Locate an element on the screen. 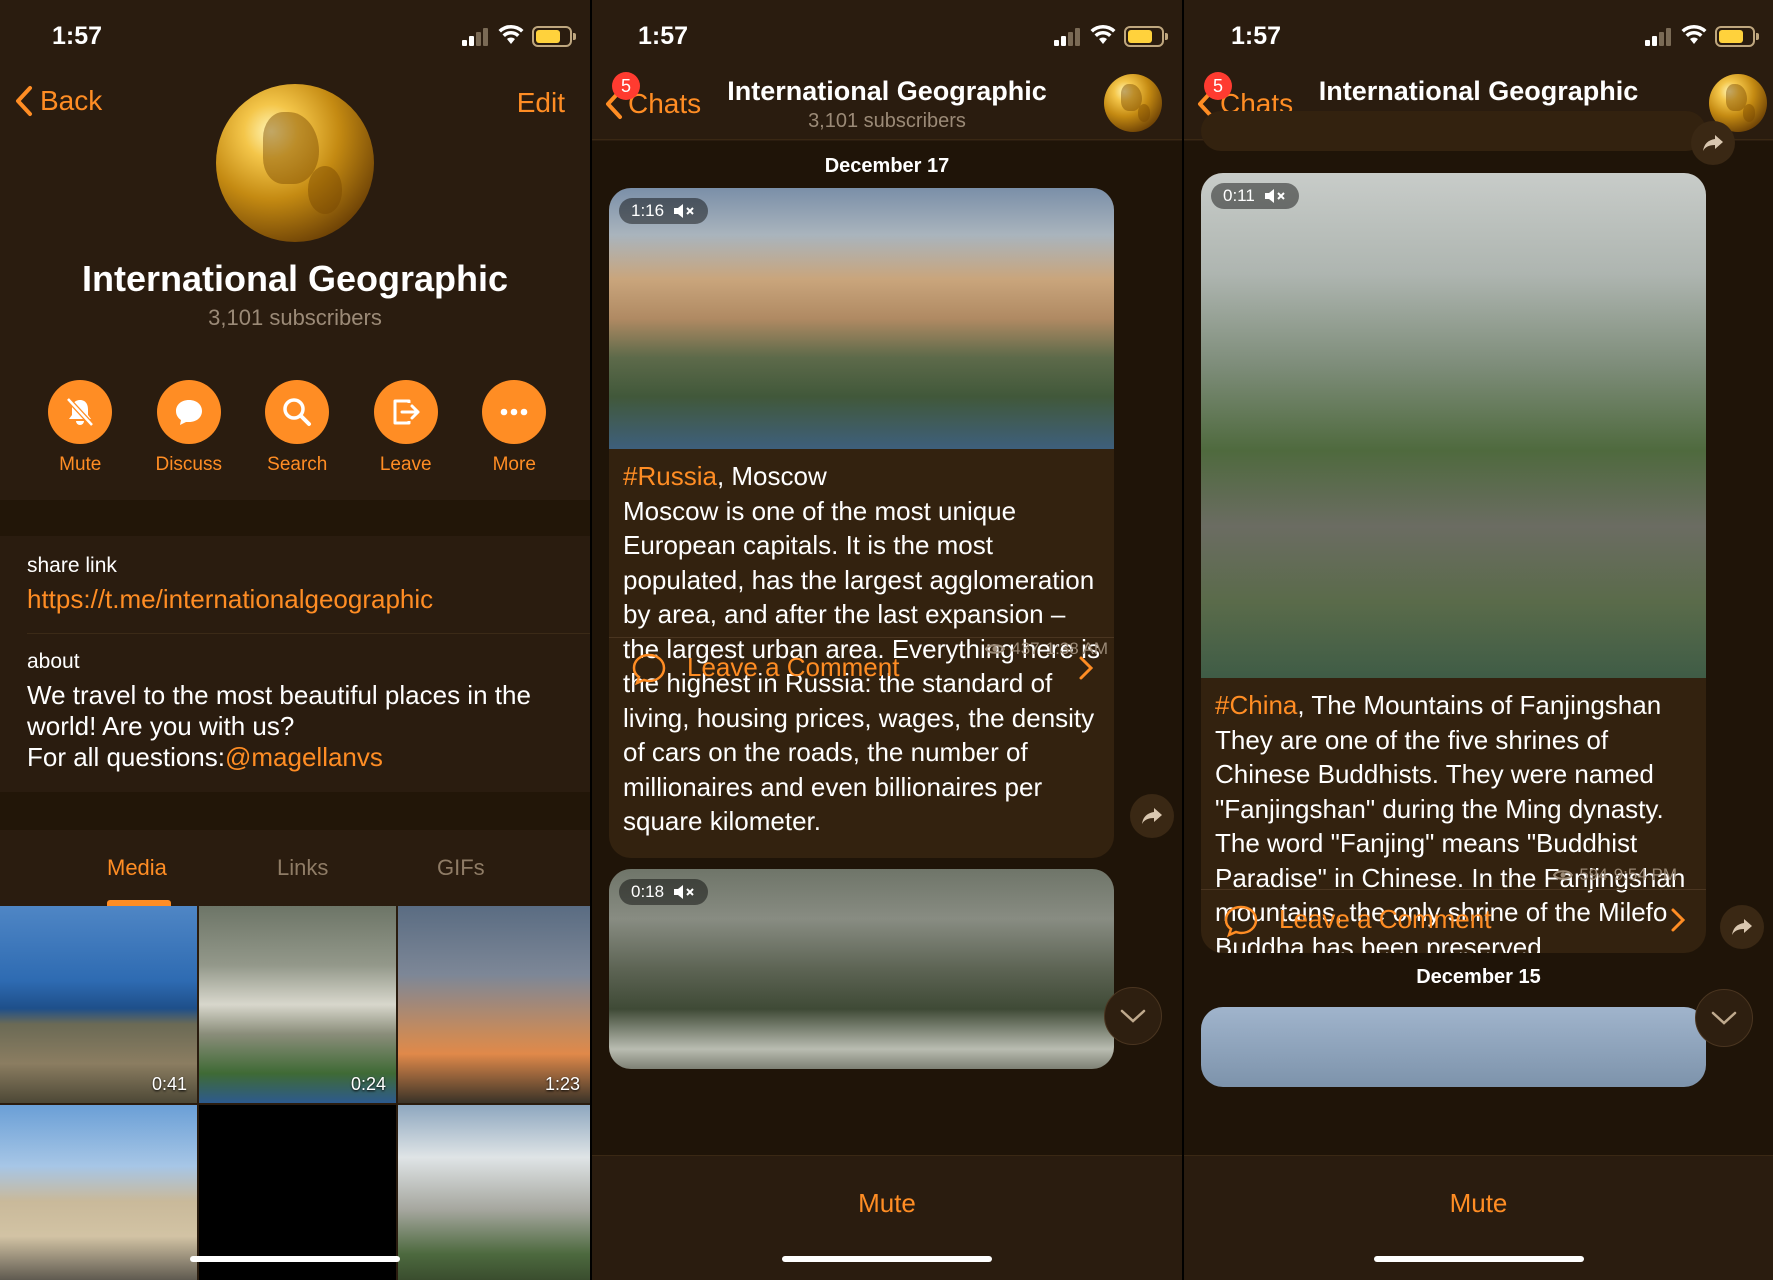 This screenshot has width=1773, height=1280. video-duration: 1:16 is located at coordinates (648, 210).